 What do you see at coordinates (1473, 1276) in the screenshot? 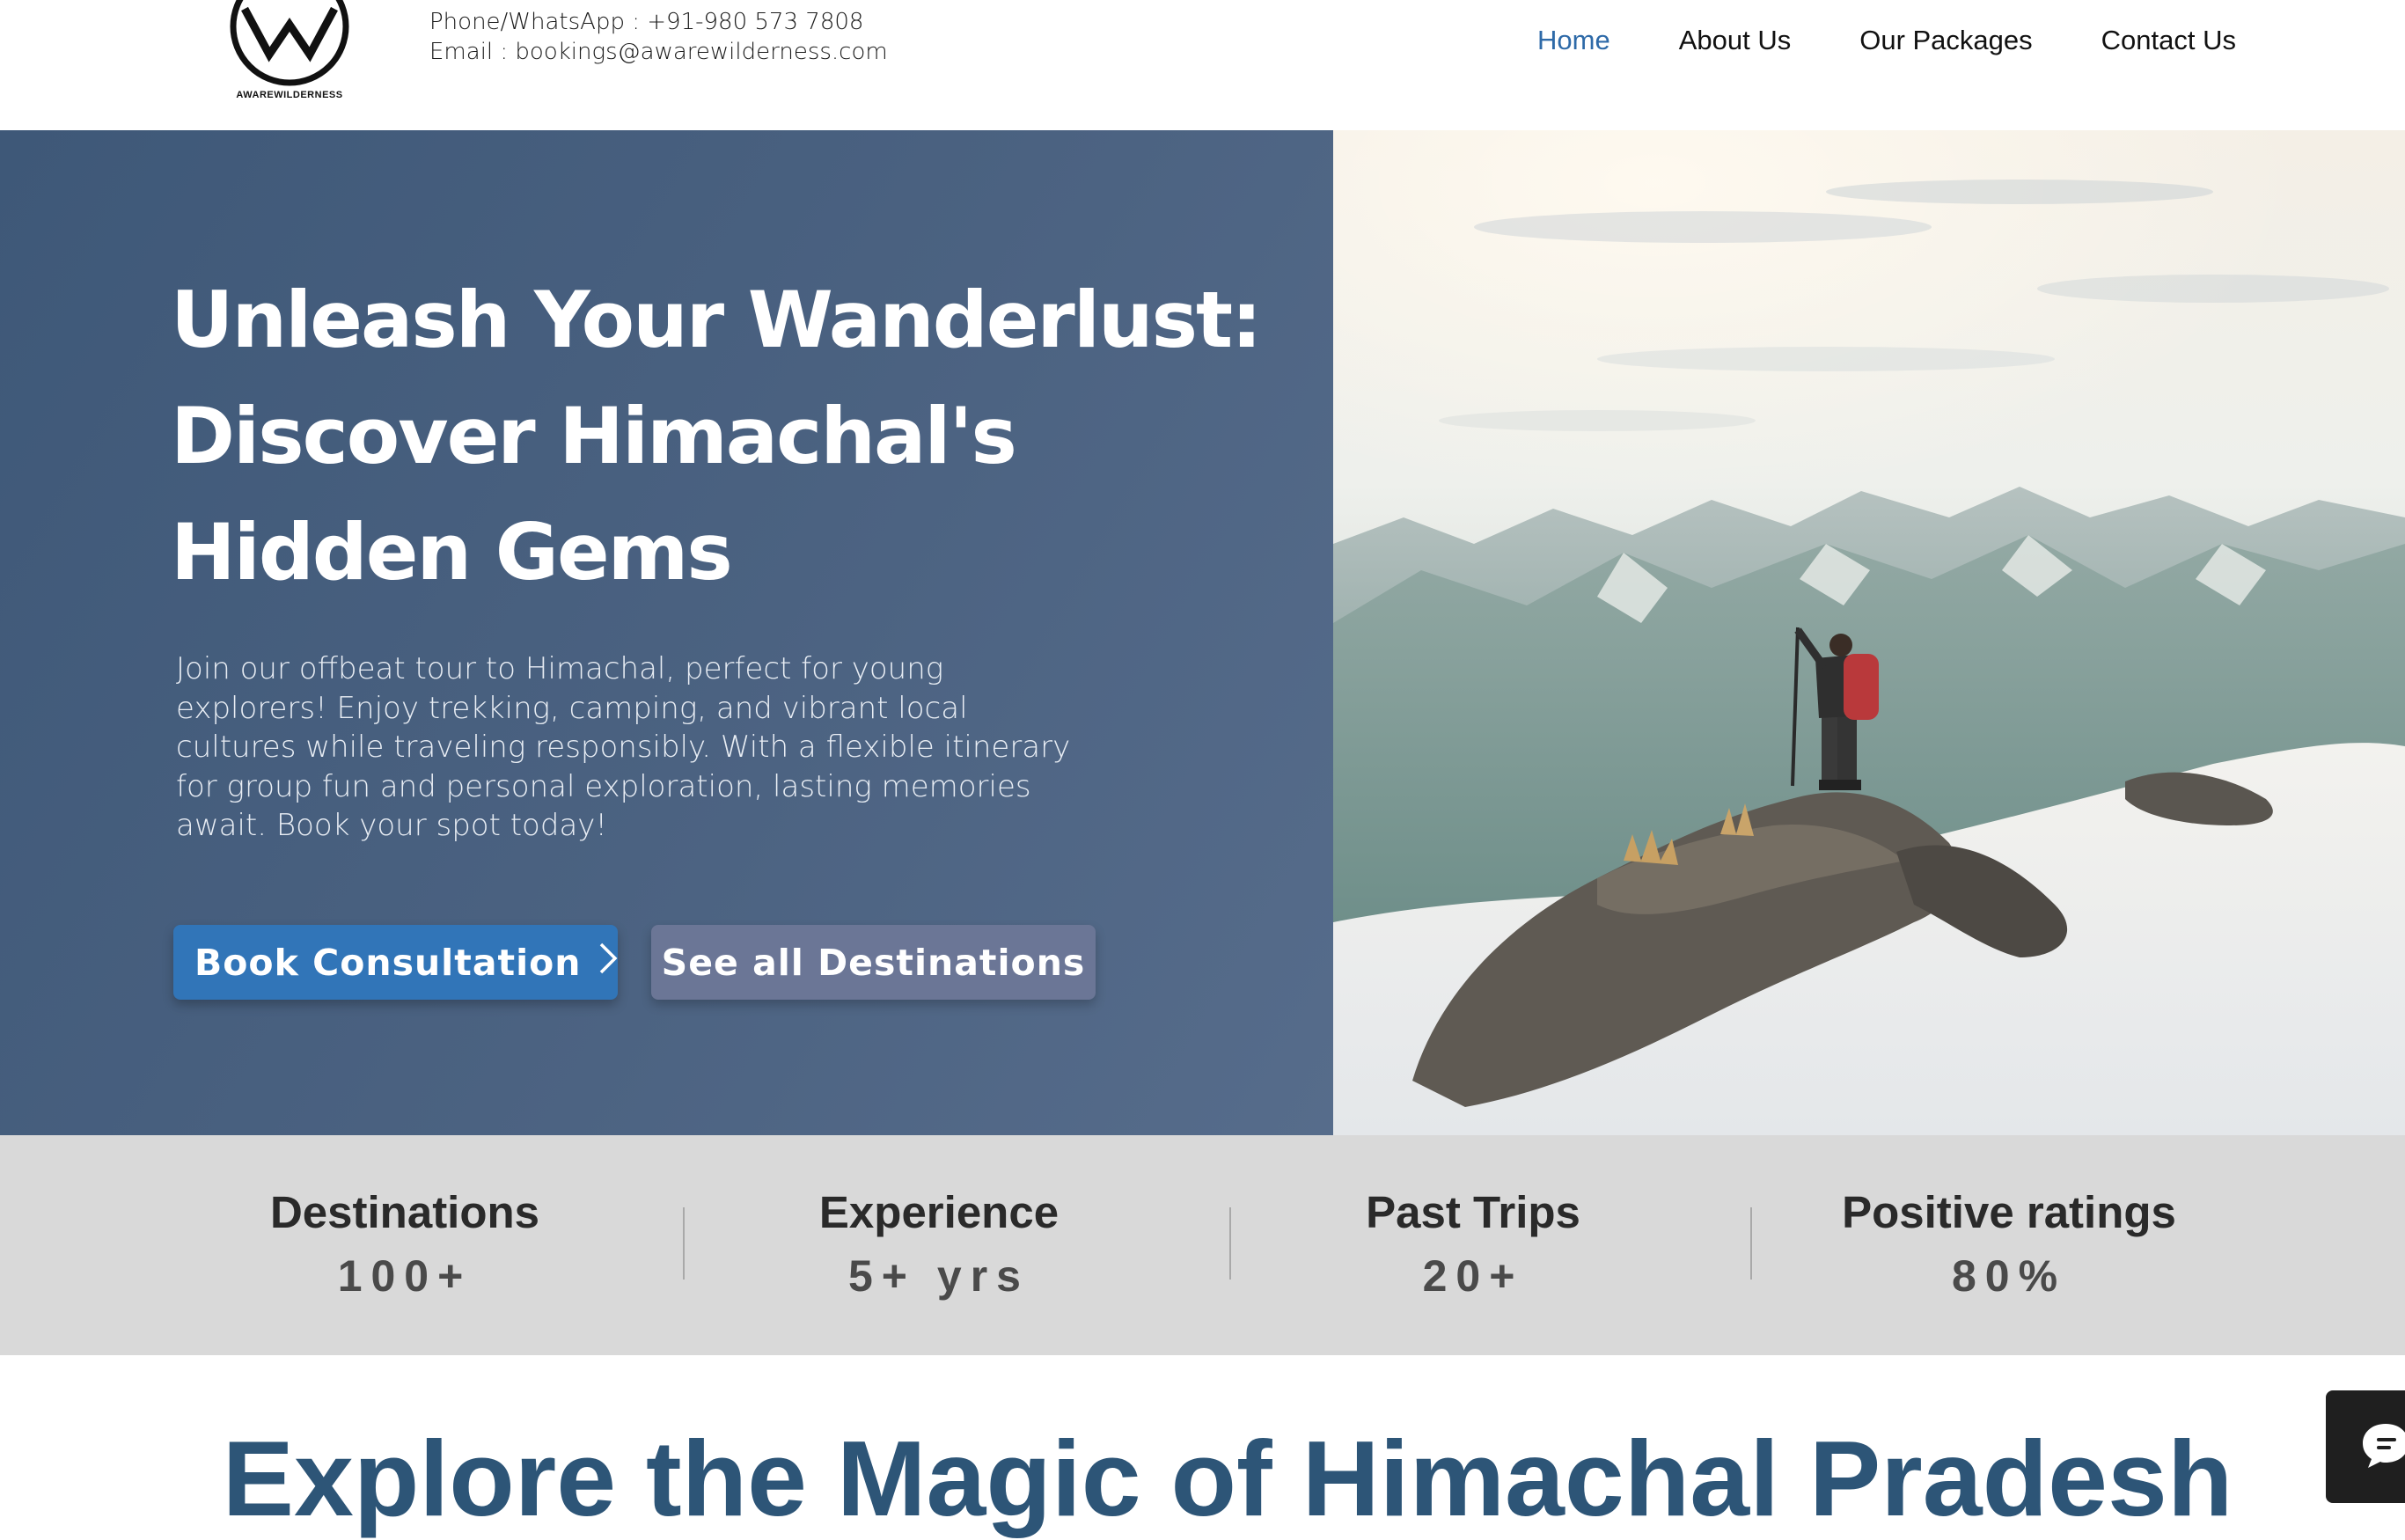
I see `stat-value: 20+` at bounding box center [1473, 1276].